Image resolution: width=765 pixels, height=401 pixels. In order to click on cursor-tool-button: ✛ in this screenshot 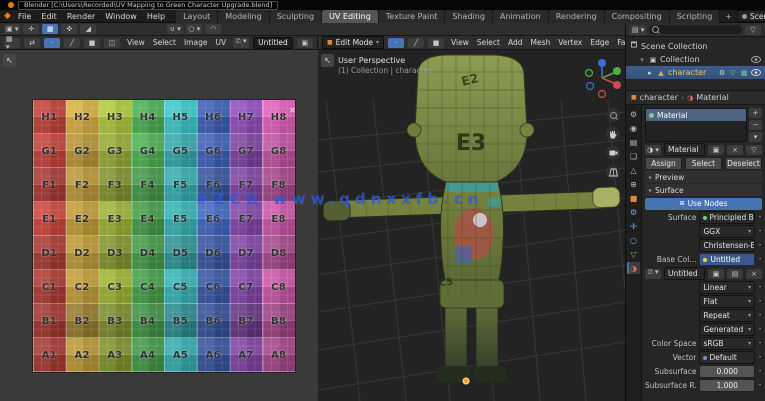, I will do `click(31, 29)`.